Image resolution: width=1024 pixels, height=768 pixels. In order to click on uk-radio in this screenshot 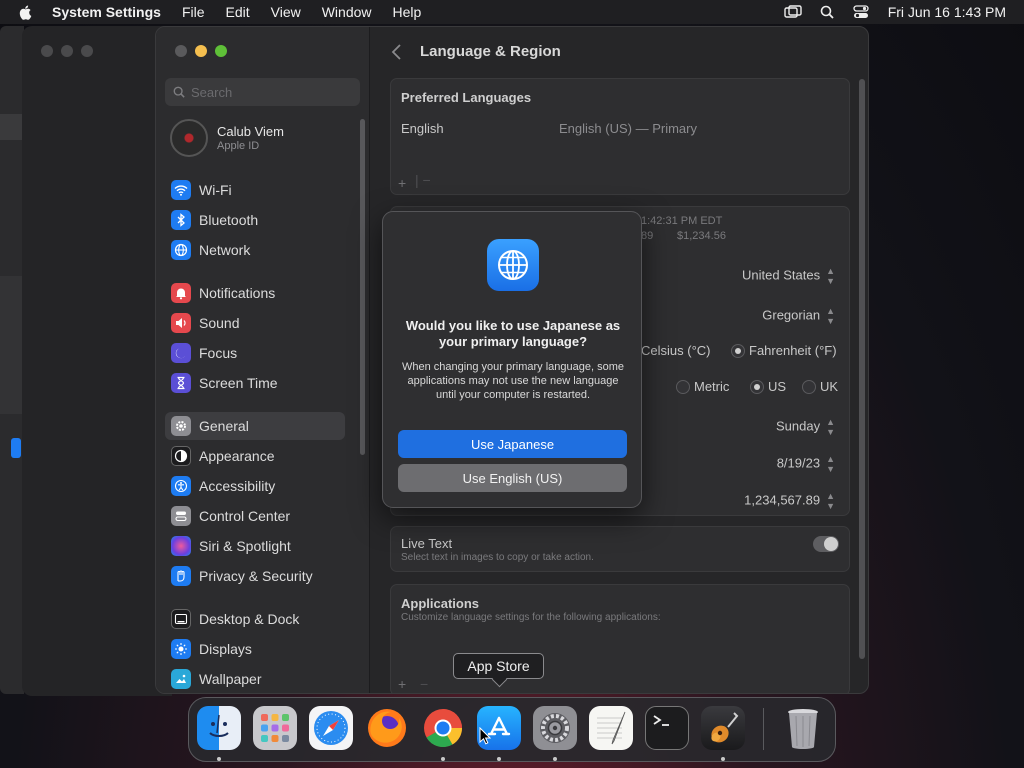, I will do `click(809, 387)`.